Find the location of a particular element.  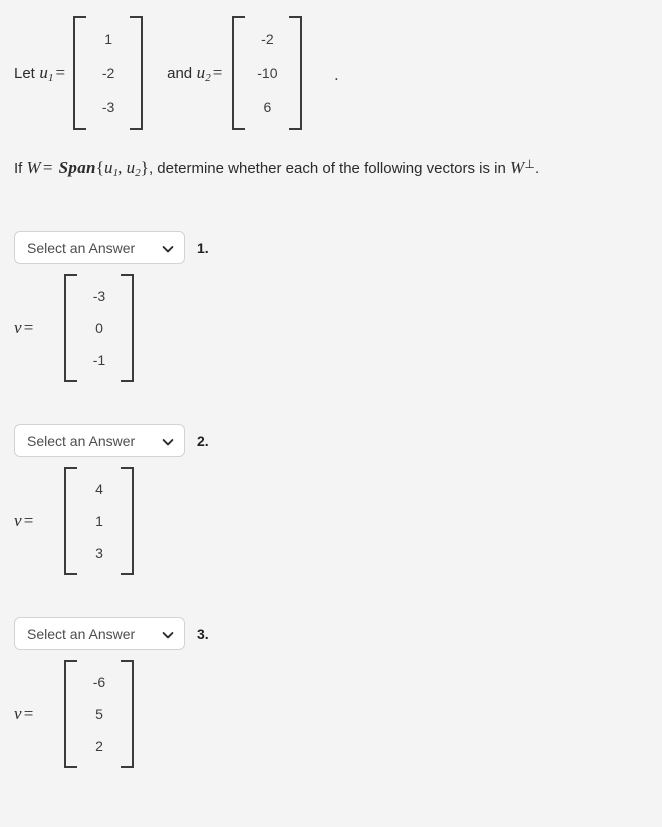

statement-period: . is located at coordinates (537, 168).